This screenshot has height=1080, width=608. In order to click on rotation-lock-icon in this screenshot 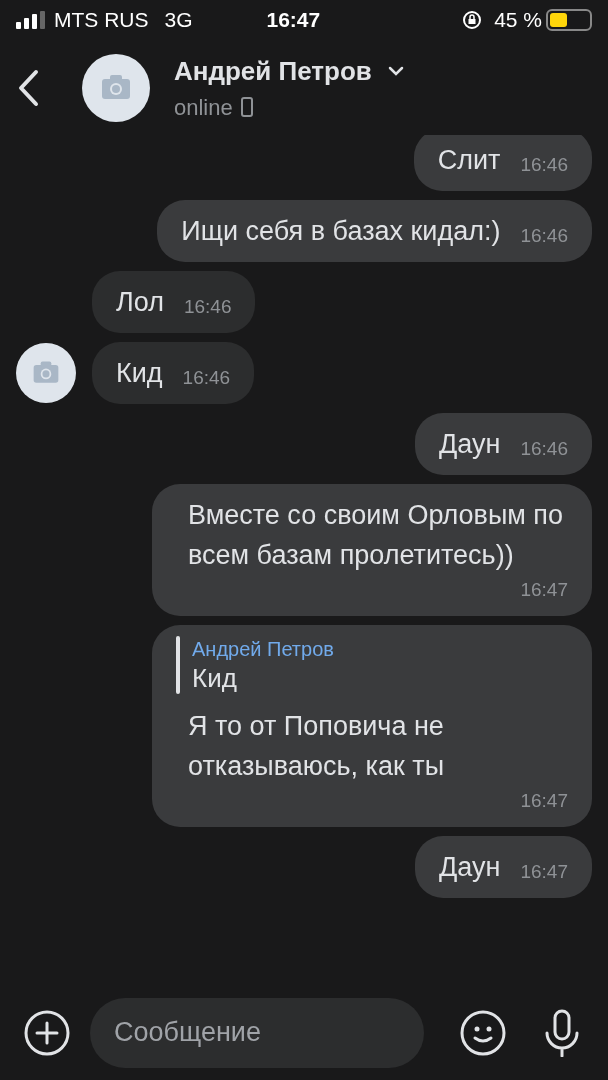, I will do `click(472, 20)`.